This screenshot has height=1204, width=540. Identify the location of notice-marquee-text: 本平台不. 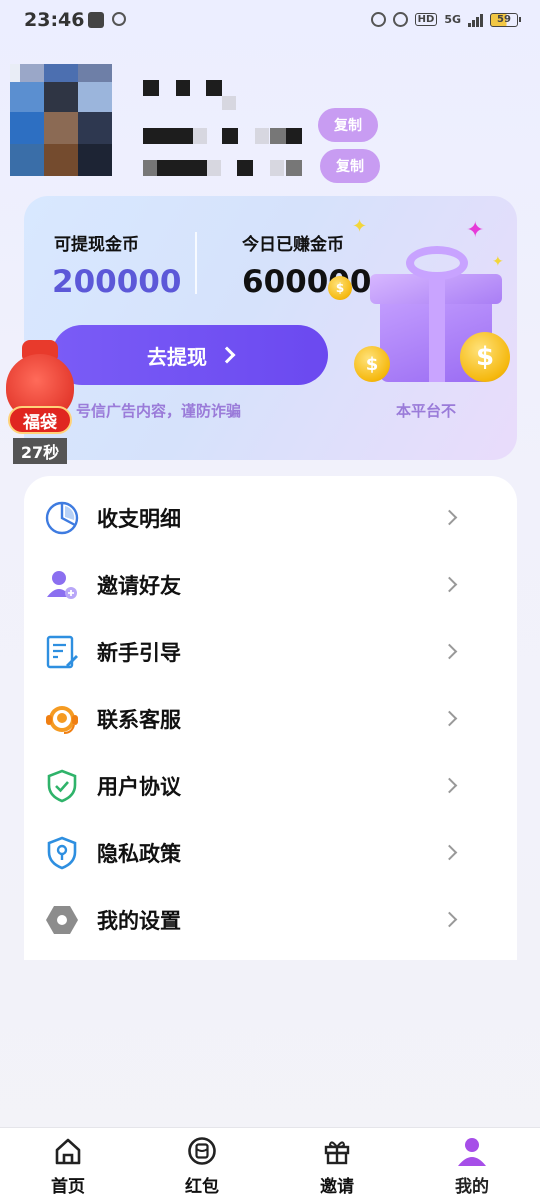
(426, 411).